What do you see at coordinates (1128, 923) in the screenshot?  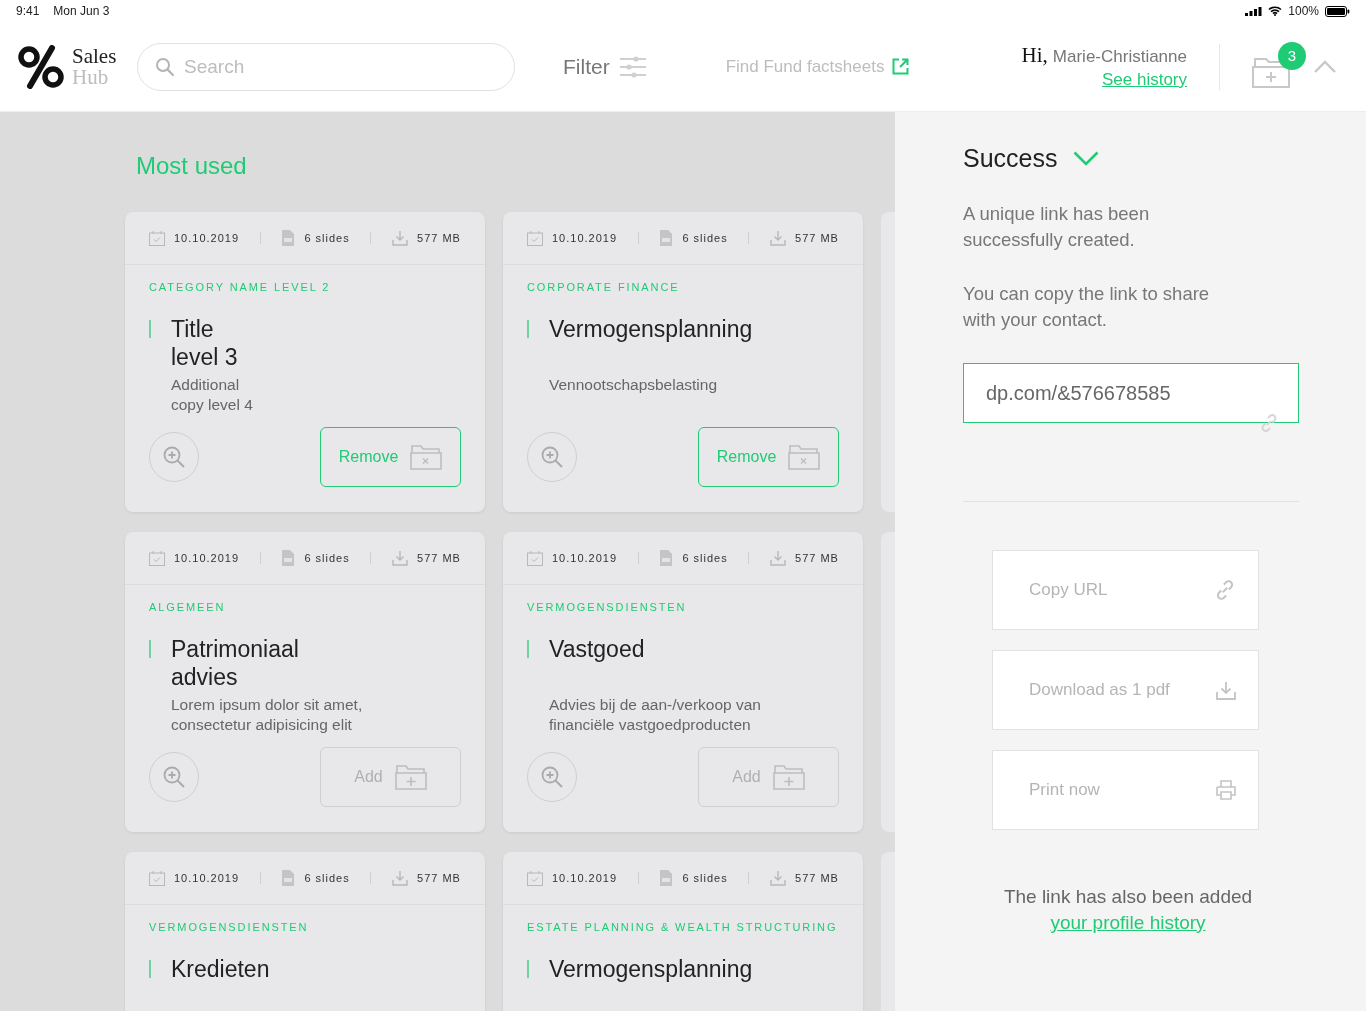 I see `profile-history-link: your profile history` at bounding box center [1128, 923].